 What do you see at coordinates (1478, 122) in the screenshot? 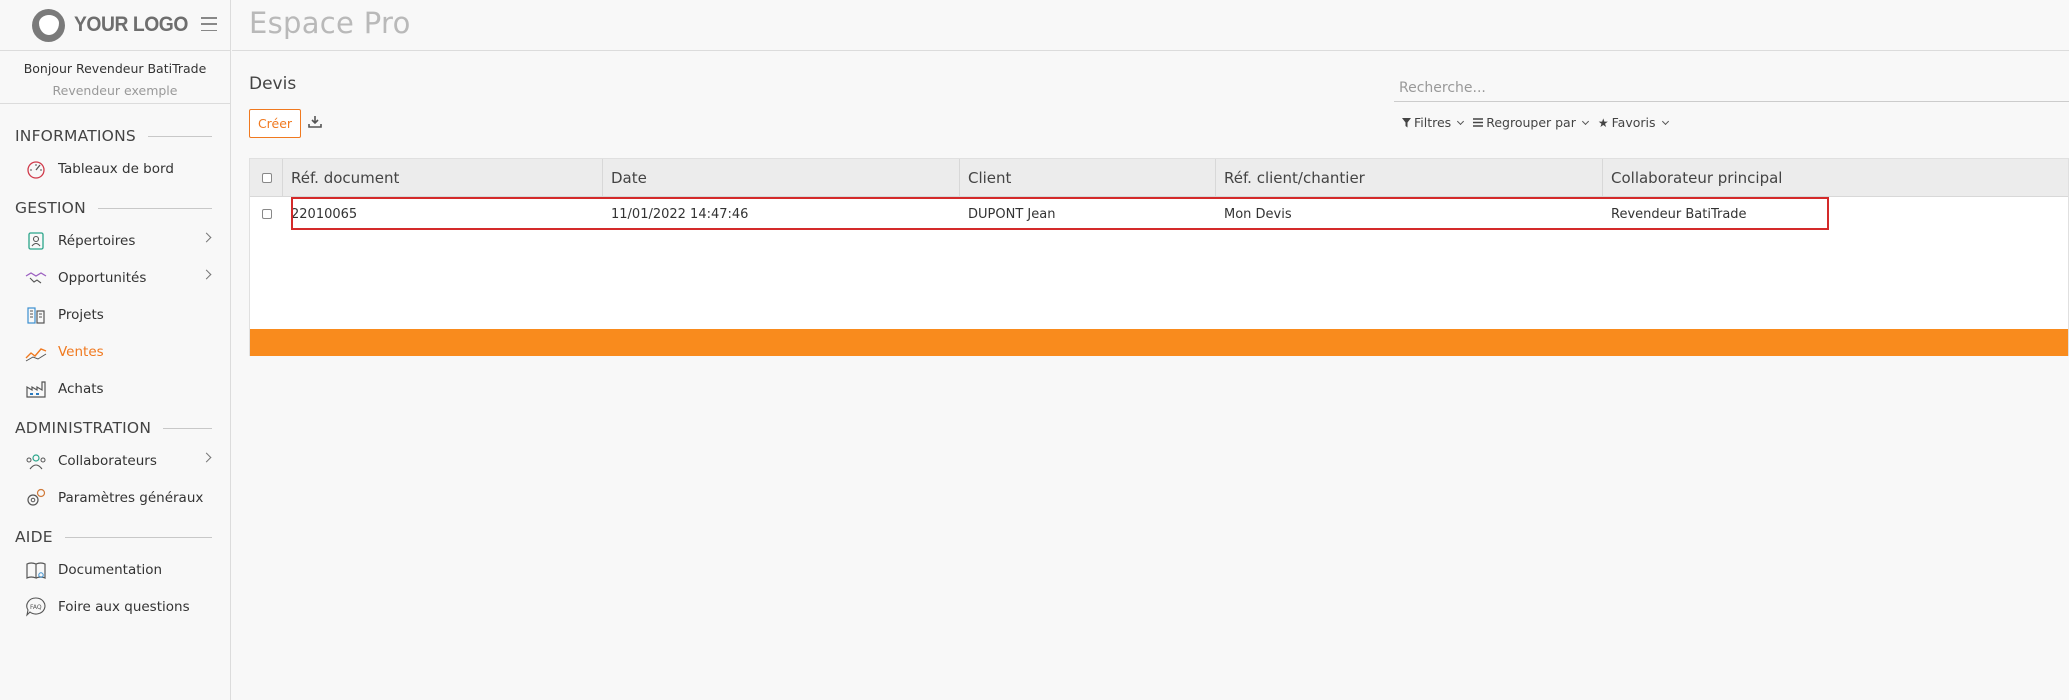
I see `list-icon` at bounding box center [1478, 122].